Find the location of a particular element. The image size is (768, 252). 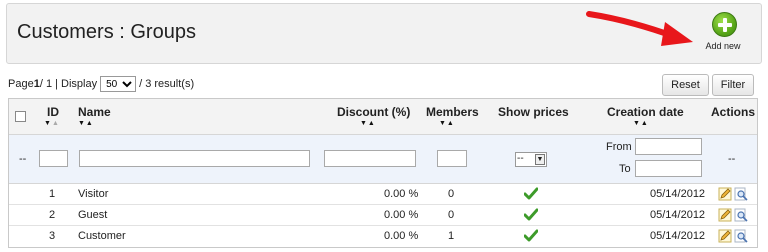

page-count-label: / 1 | Display is located at coordinates (68, 84).